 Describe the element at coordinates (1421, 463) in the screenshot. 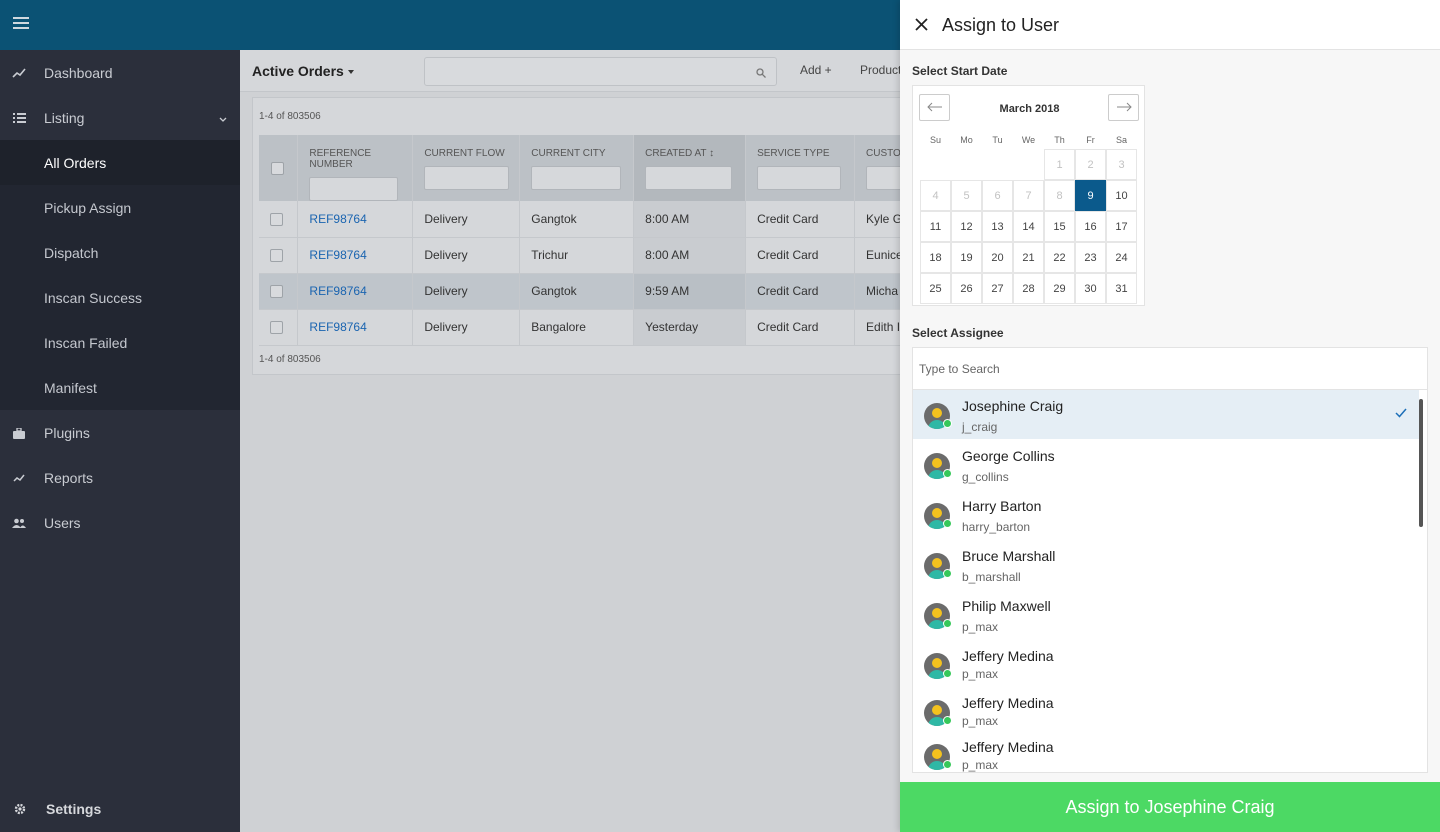

I see `list-scrollbar` at that location.